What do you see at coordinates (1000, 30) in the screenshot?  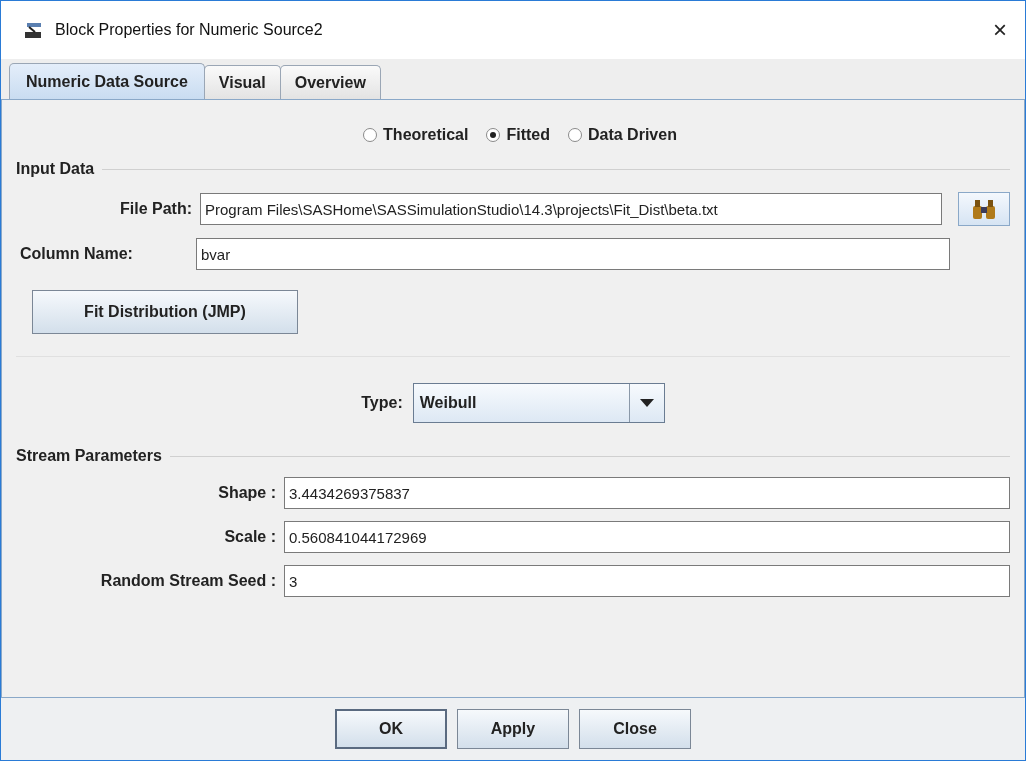 I see `close-button: ×` at bounding box center [1000, 30].